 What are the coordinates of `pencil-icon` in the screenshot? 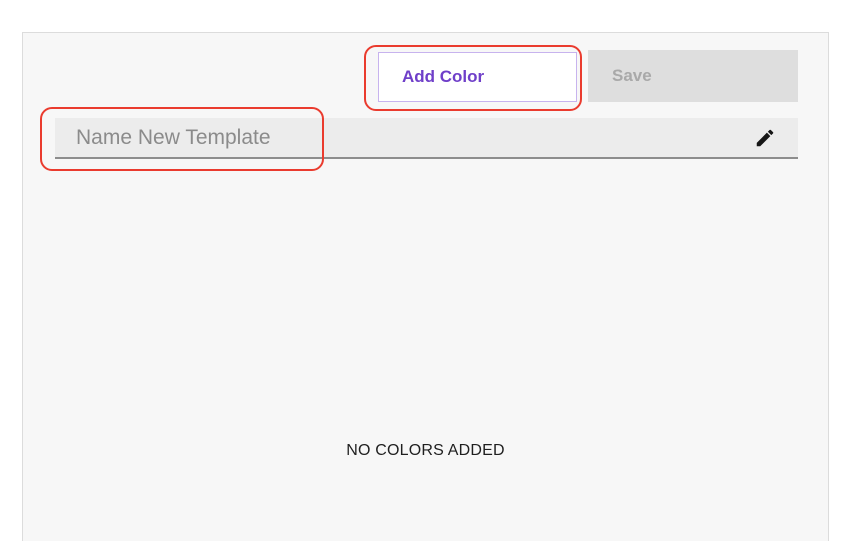 It's located at (765, 138).